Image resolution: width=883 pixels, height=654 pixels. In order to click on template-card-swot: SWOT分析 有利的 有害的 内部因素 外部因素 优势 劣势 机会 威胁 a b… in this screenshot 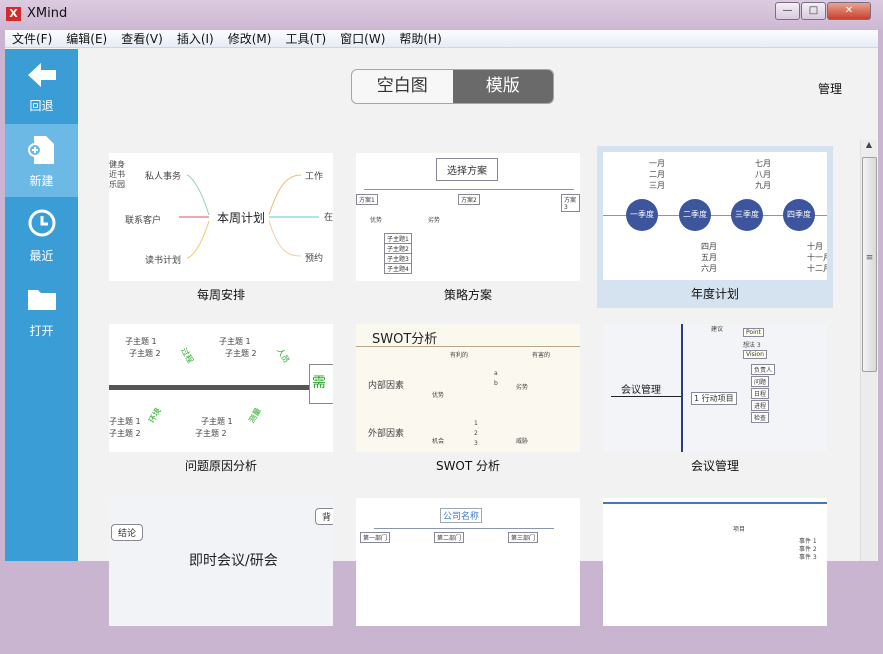, I will do `click(468, 399)`.